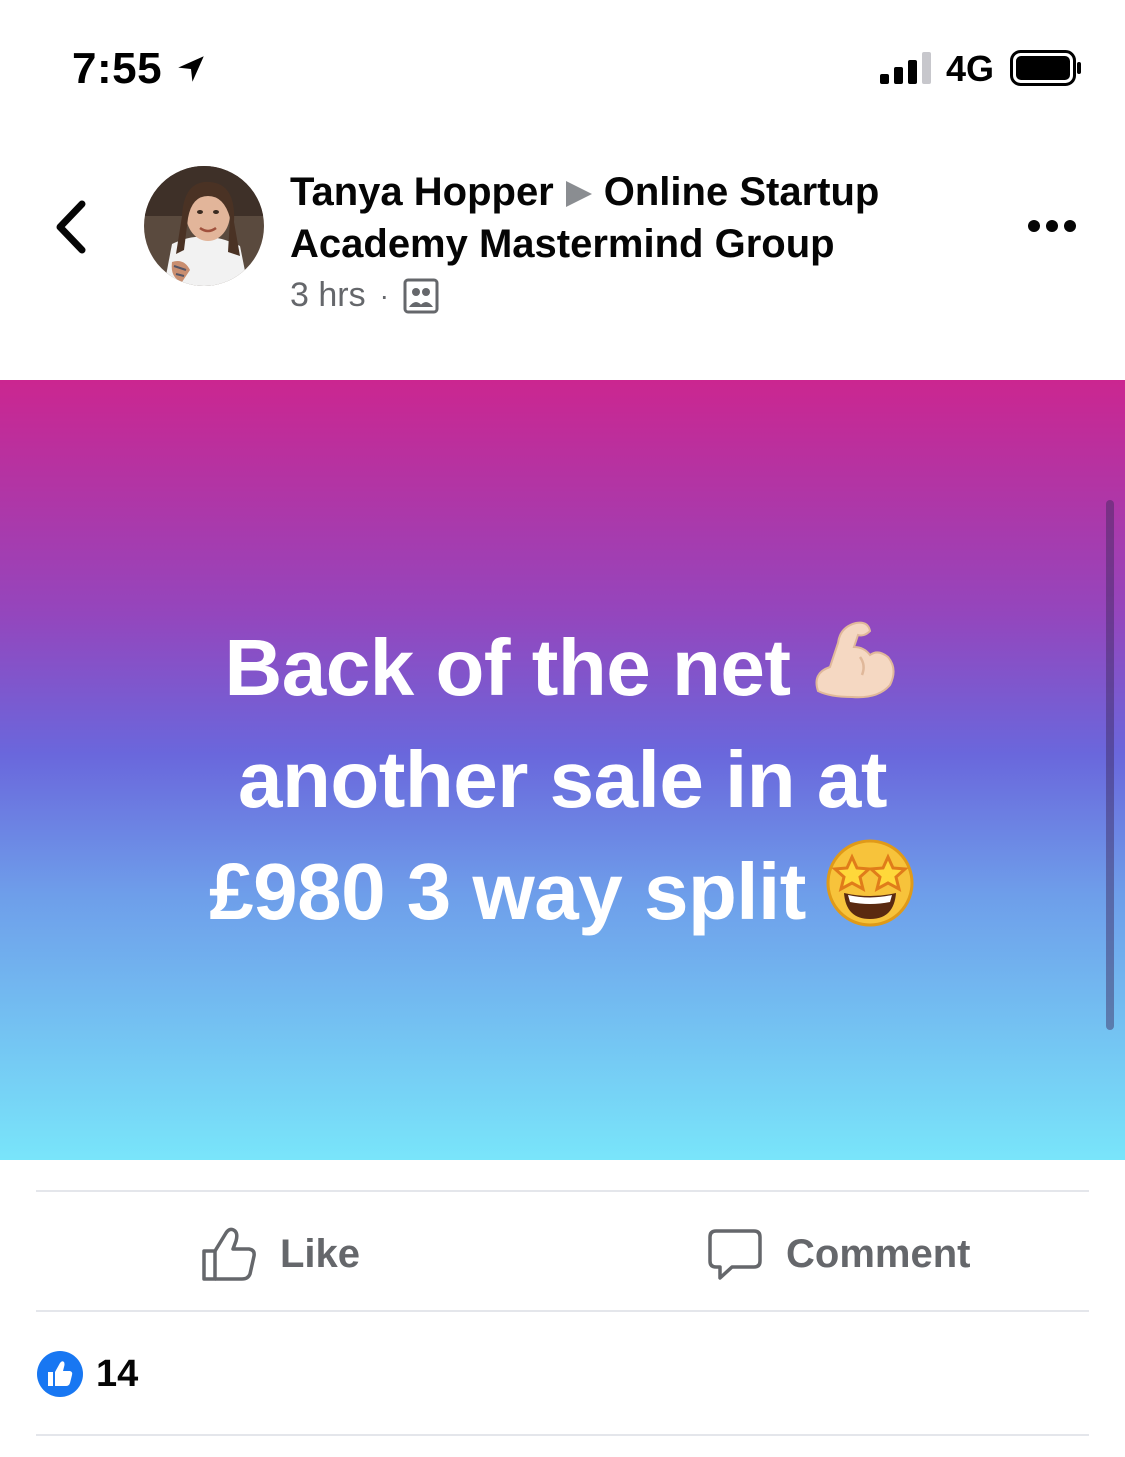 The height and width of the screenshot is (1457, 1125). What do you see at coordinates (71, 227) in the screenshot?
I see `back-chevron-icon` at bounding box center [71, 227].